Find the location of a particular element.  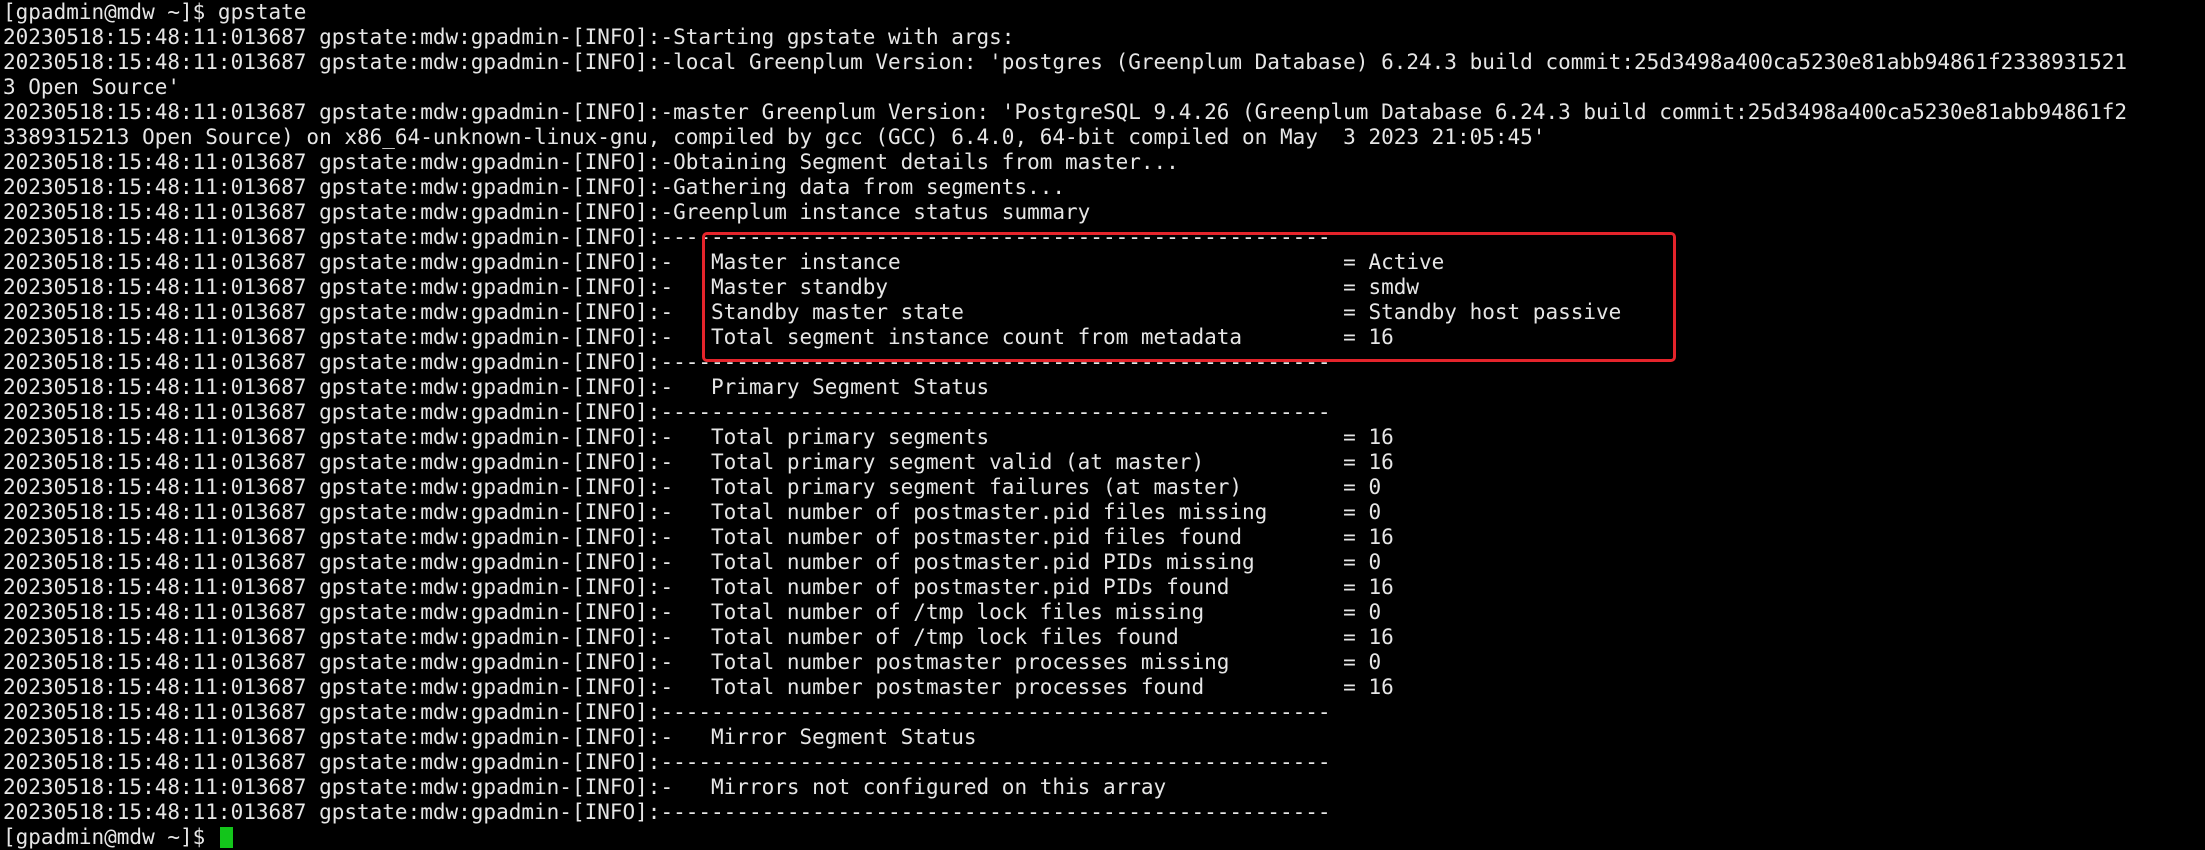

output-line: 3 Open Source' is located at coordinates (92, 87).